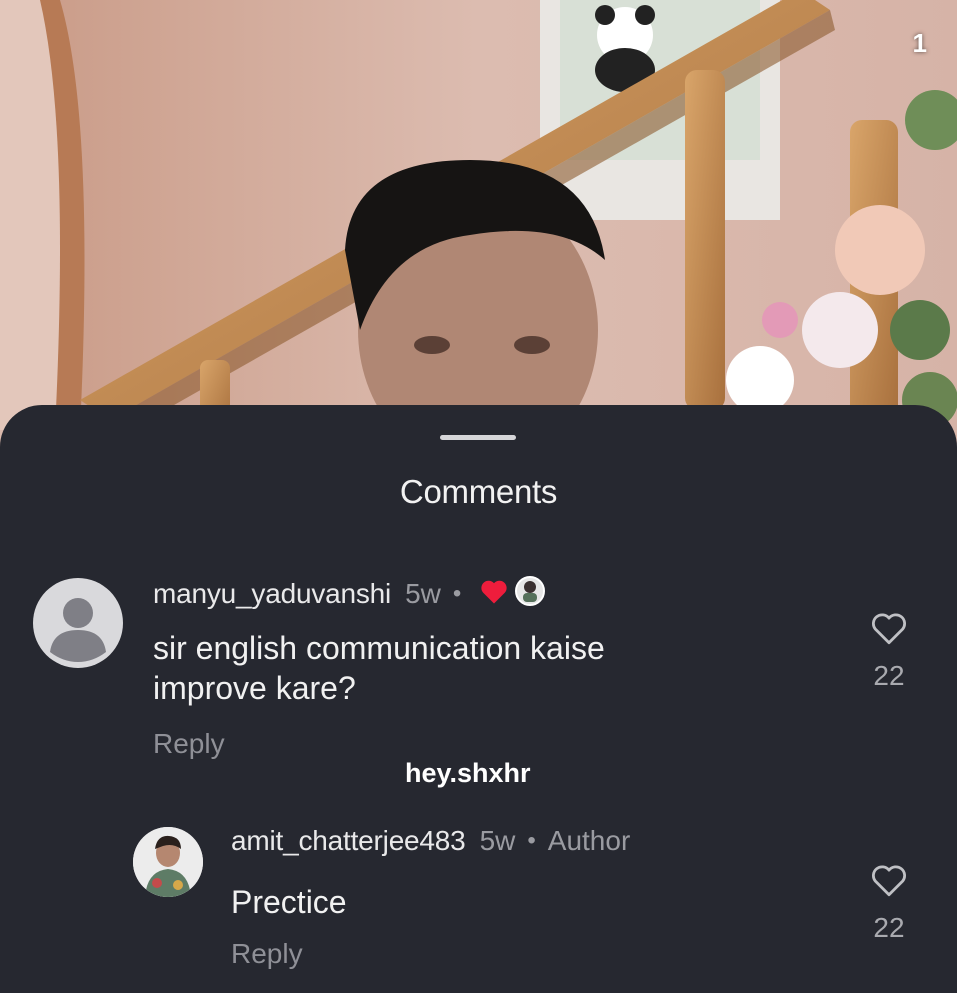 This screenshot has width=957, height=993. What do you see at coordinates (589, 840) in the screenshot?
I see `author-badge: Author` at bounding box center [589, 840].